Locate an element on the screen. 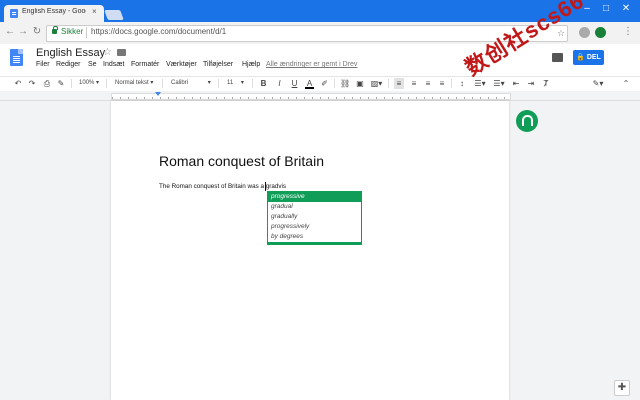 The width and height of the screenshot is (640, 400). menu-format: Formatér is located at coordinates (145, 64).